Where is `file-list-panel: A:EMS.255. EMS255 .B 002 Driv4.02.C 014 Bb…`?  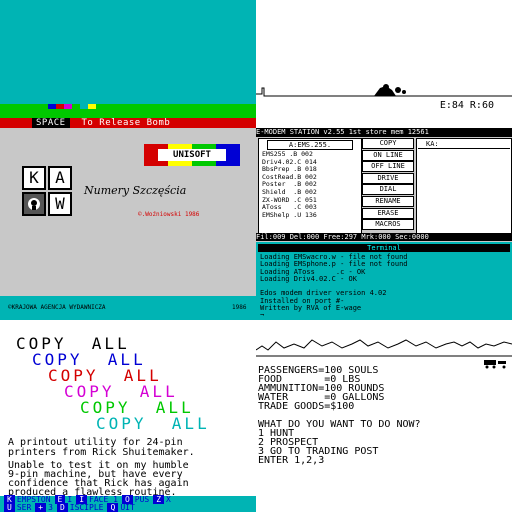 file-list-panel: A:EMS.255. EMS255 .B 002 Driv4.02.C 014 Bb… is located at coordinates (310, 186).